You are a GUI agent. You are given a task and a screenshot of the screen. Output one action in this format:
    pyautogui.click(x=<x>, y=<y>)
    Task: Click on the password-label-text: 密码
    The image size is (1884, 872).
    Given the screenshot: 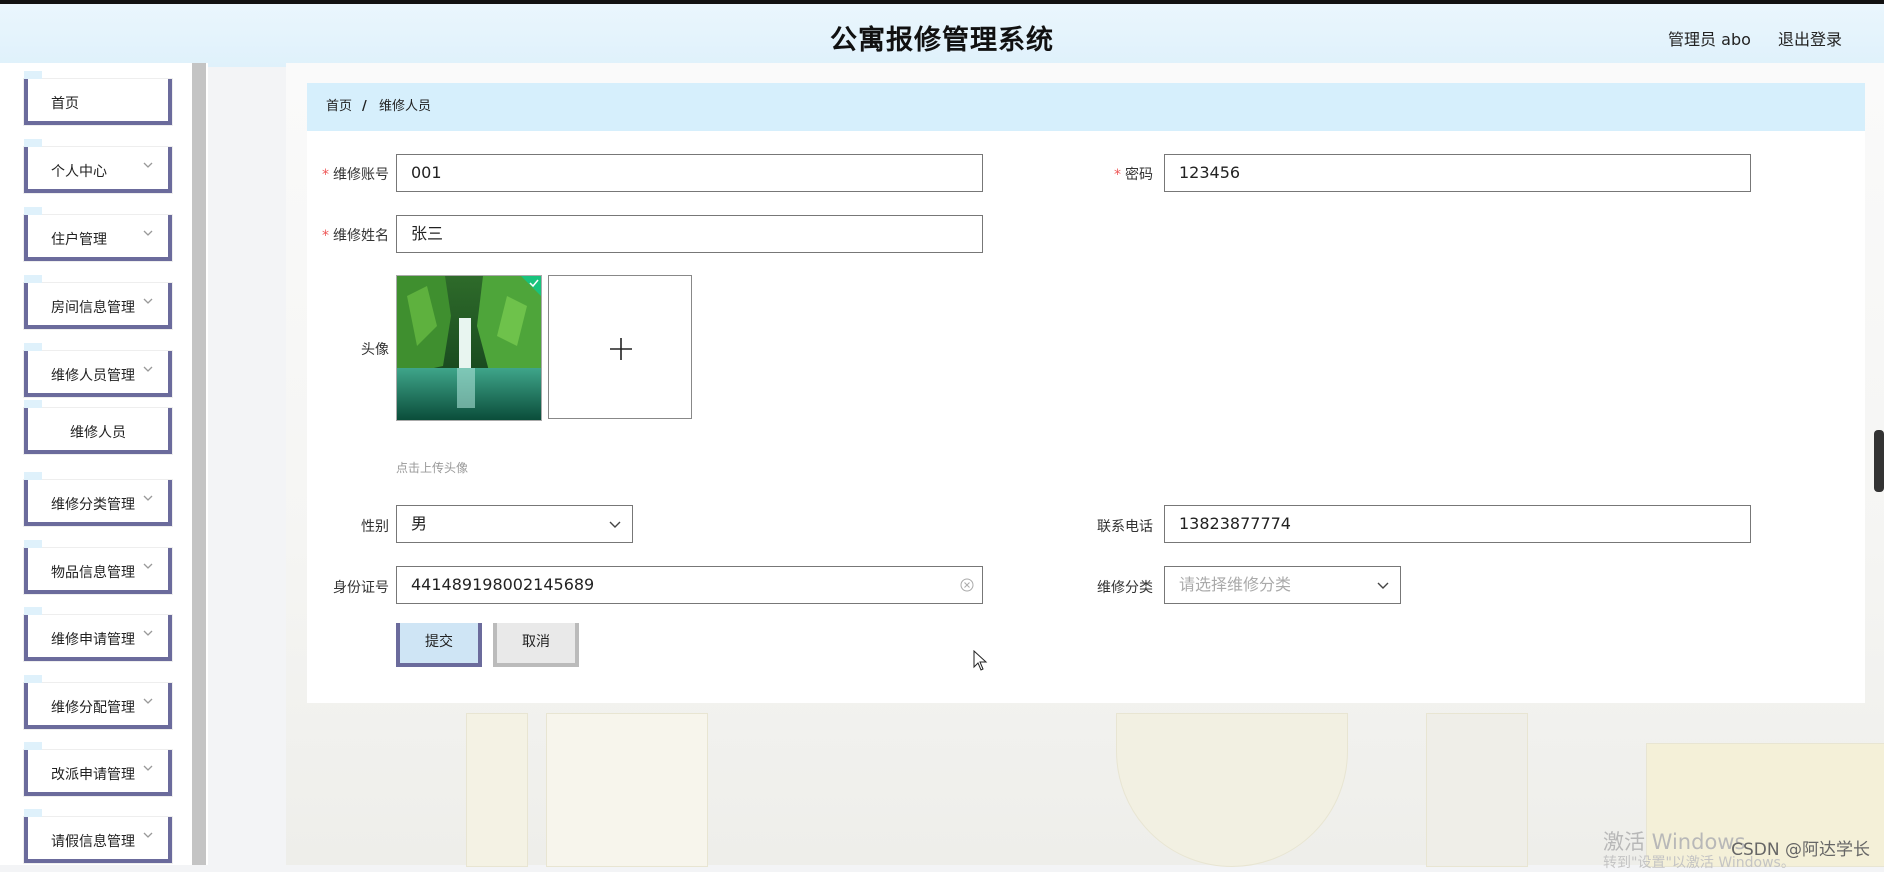 What is the action you would take?
    pyautogui.click(x=1139, y=175)
    